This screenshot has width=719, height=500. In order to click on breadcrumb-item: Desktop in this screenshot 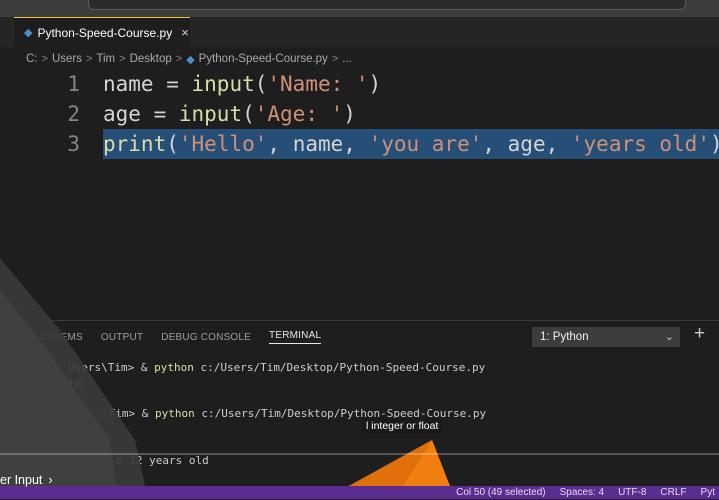, I will do `click(151, 59)`.